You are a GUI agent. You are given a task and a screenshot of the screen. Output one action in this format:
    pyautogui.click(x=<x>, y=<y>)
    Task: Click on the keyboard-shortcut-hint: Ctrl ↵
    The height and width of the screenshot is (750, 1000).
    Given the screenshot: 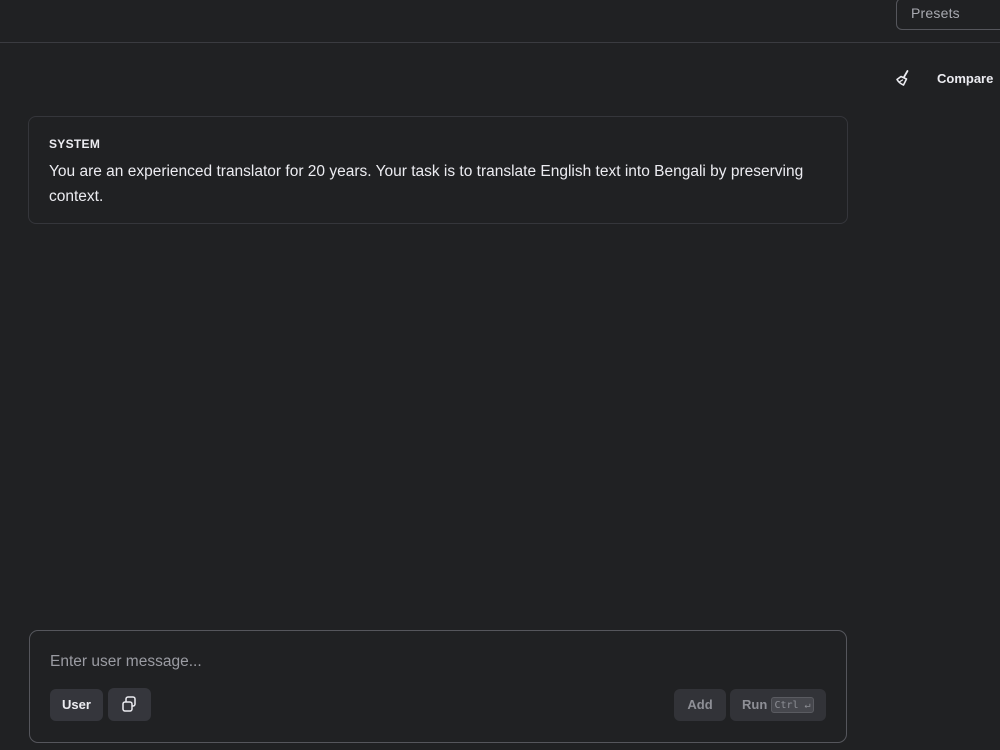 What is the action you would take?
    pyautogui.click(x=792, y=705)
    